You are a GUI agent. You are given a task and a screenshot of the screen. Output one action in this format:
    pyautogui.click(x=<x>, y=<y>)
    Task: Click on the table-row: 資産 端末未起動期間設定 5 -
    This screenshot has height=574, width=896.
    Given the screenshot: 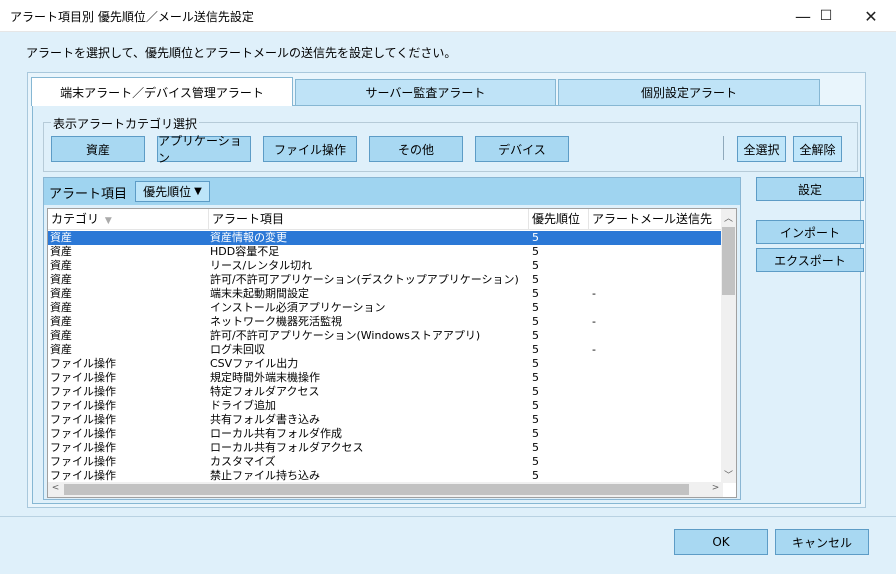 What is the action you would take?
    pyautogui.click(x=385, y=294)
    